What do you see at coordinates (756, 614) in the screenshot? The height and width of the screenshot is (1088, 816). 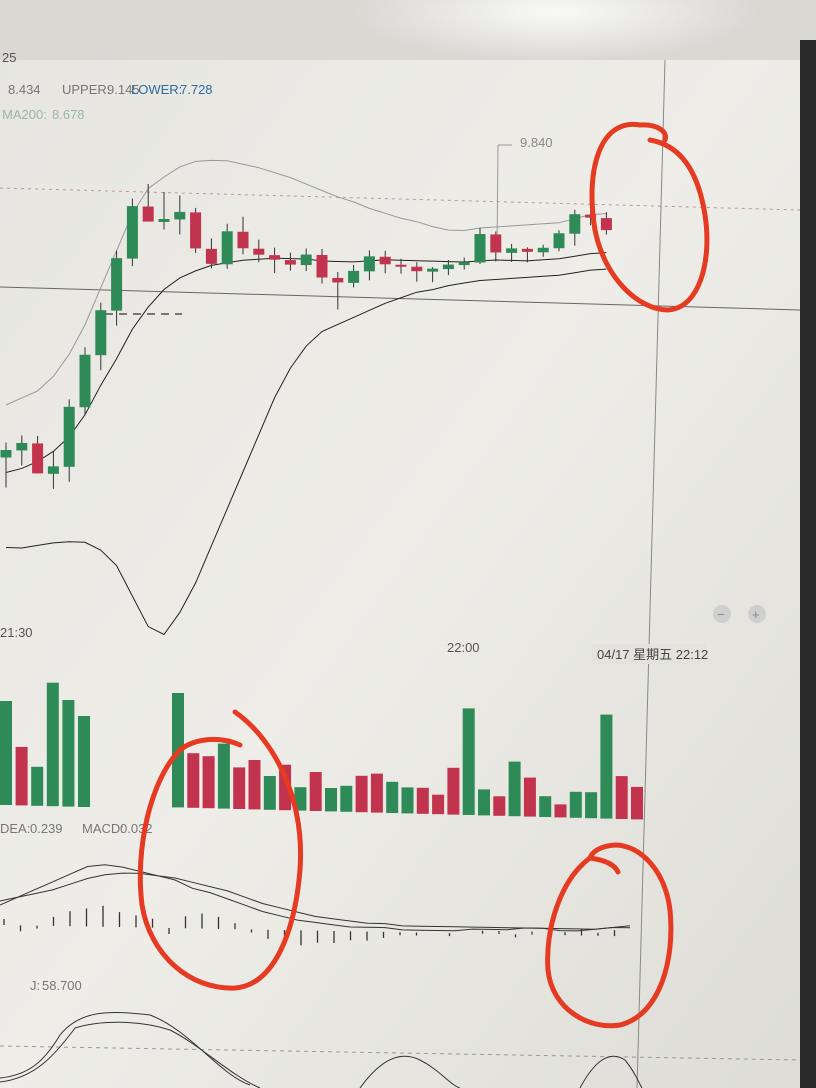 I see `plus-icon: +` at bounding box center [756, 614].